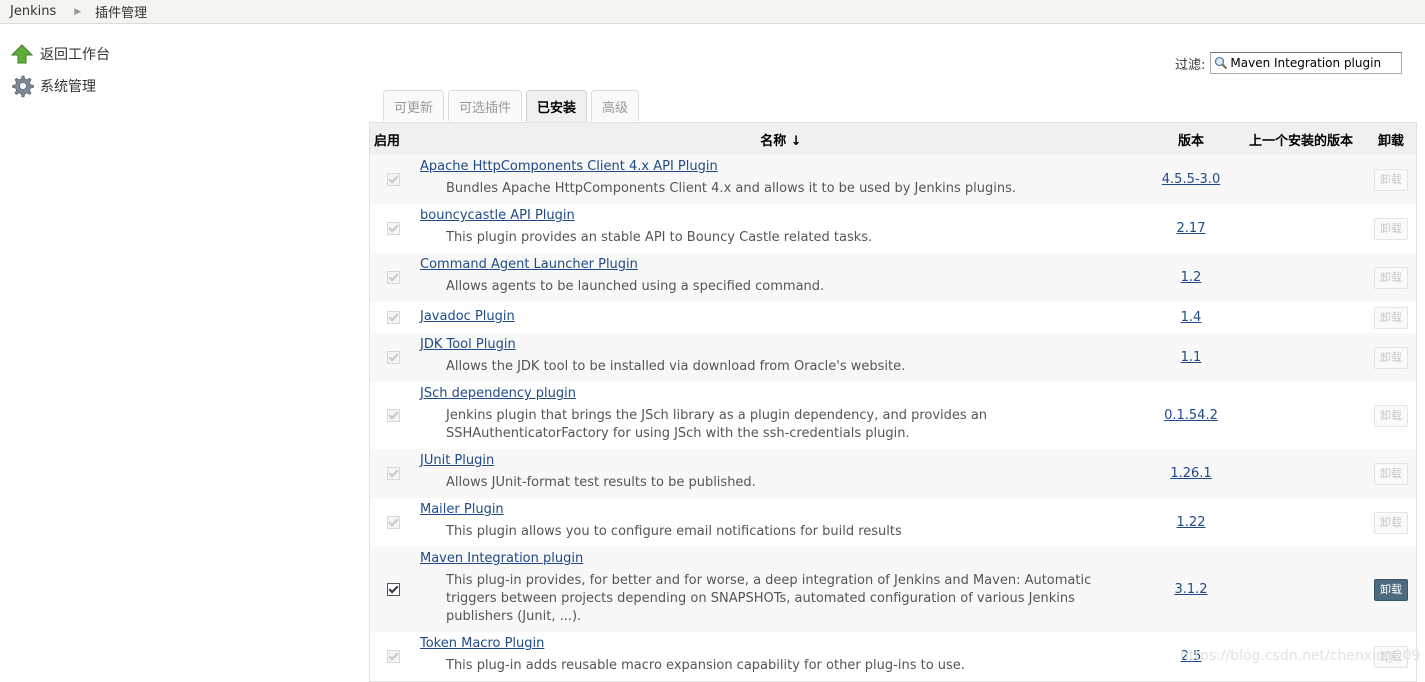  What do you see at coordinates (110, 86) in the screenshot?
I see `task-manage-jenkins: 系统管理` at bounding box center [110, 86].